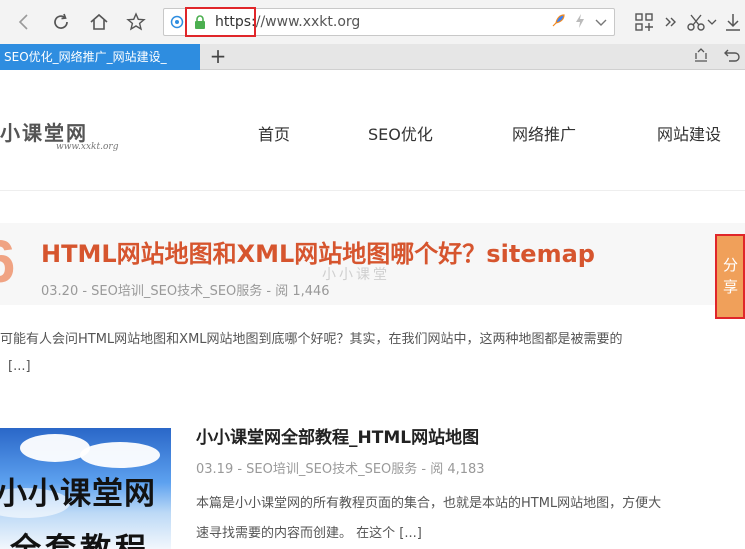 This screenshot has width=745, height=549. I want to click on tab-bar: SEO优化_网络推广_网站建设_ +, so click(372, 57).